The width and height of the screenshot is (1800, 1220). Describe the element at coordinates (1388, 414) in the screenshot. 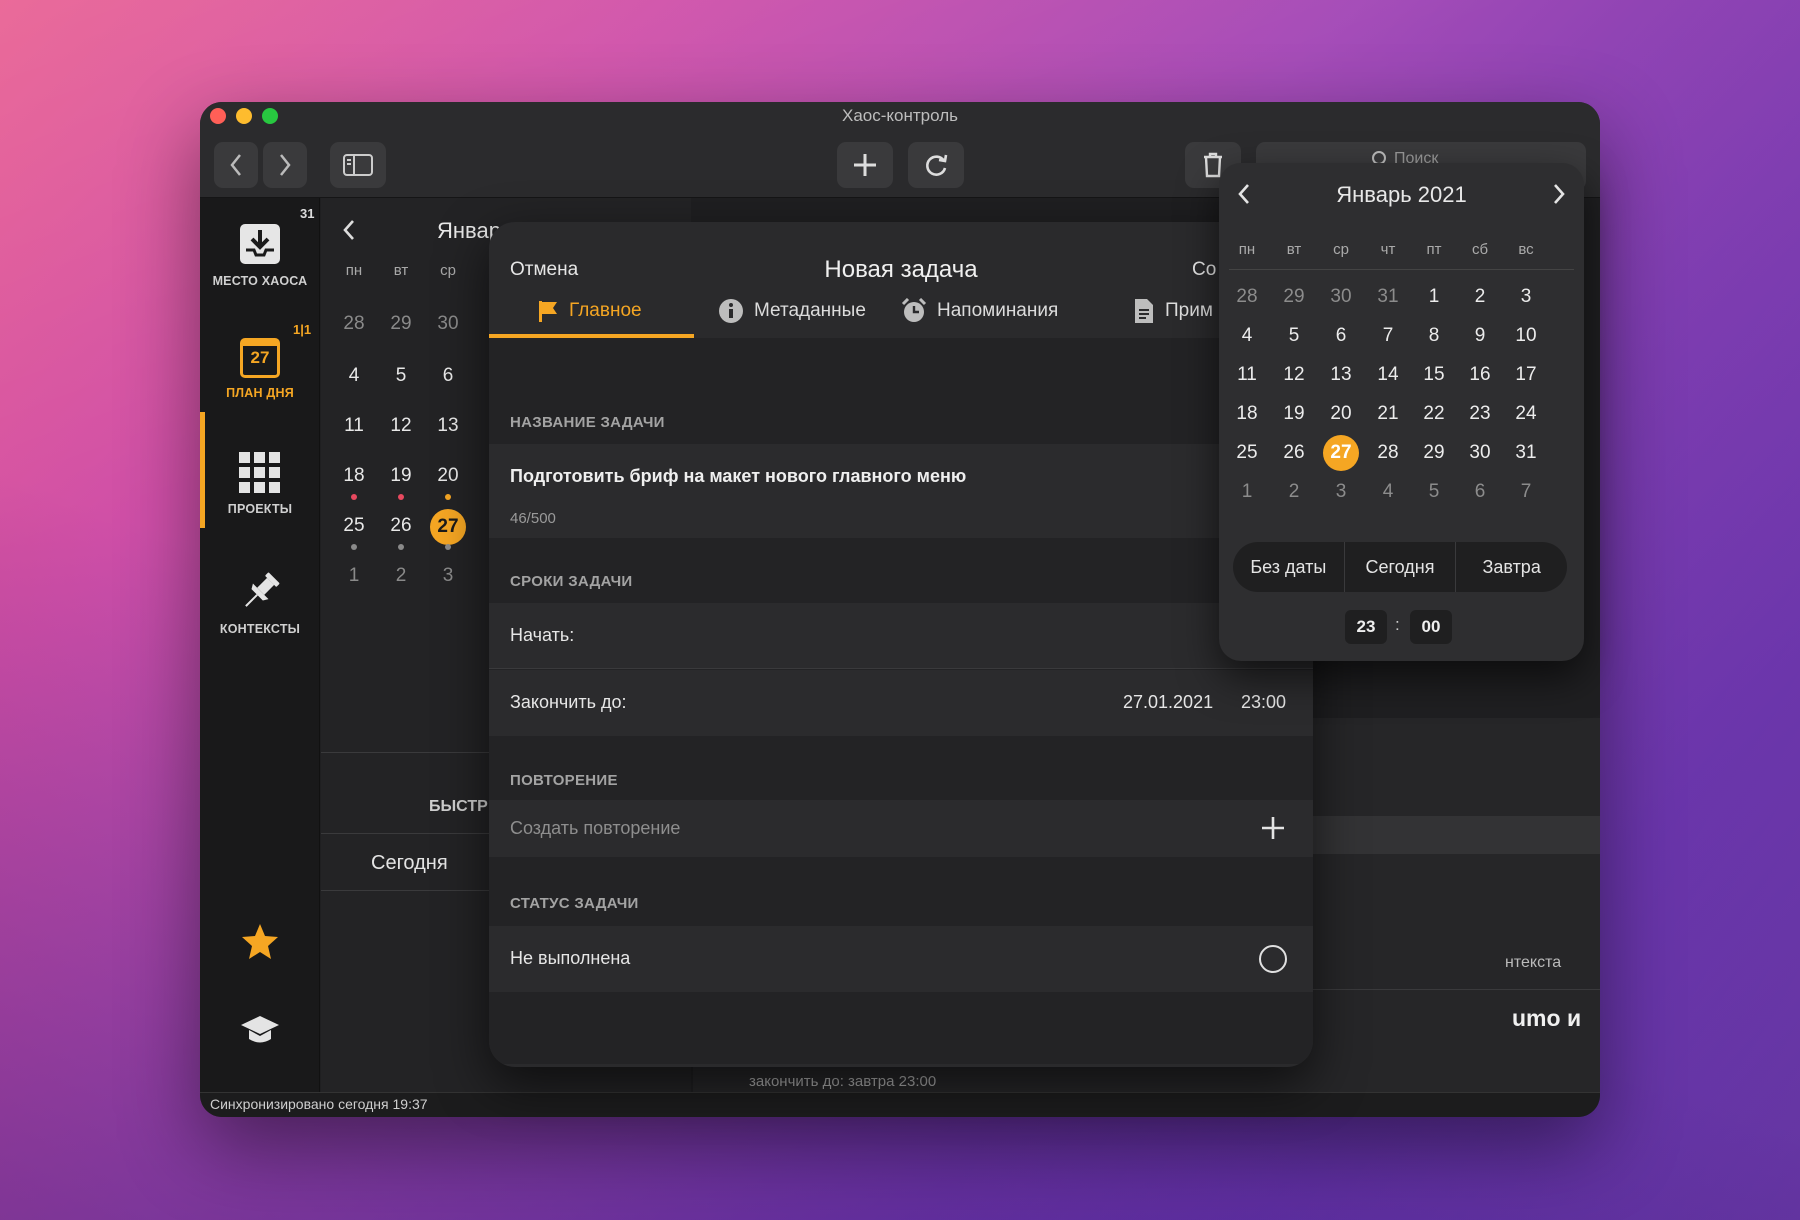

I see `date-cell: 21` at that location.